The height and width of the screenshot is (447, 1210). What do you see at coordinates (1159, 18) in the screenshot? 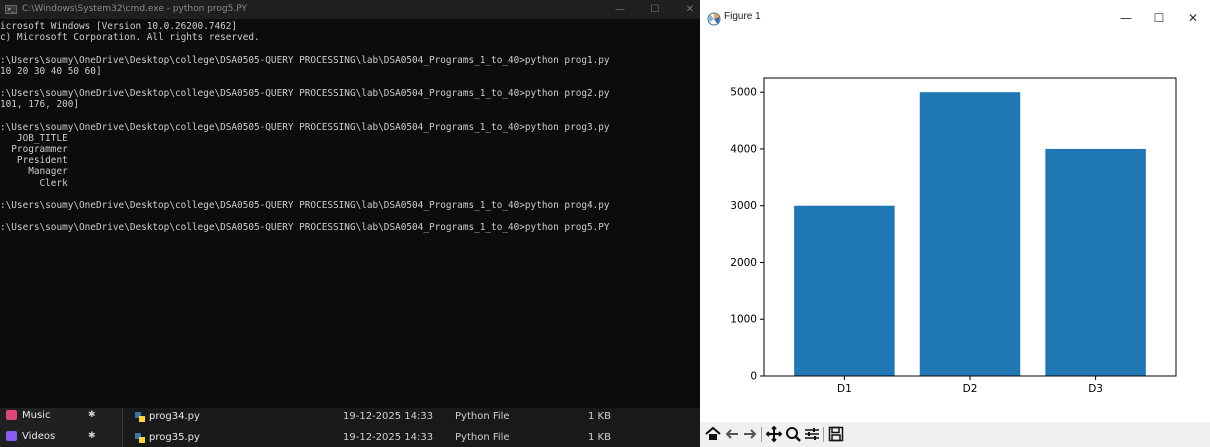
I see `figure-maximize-button: ☐` at bounding box center [1159, 18].